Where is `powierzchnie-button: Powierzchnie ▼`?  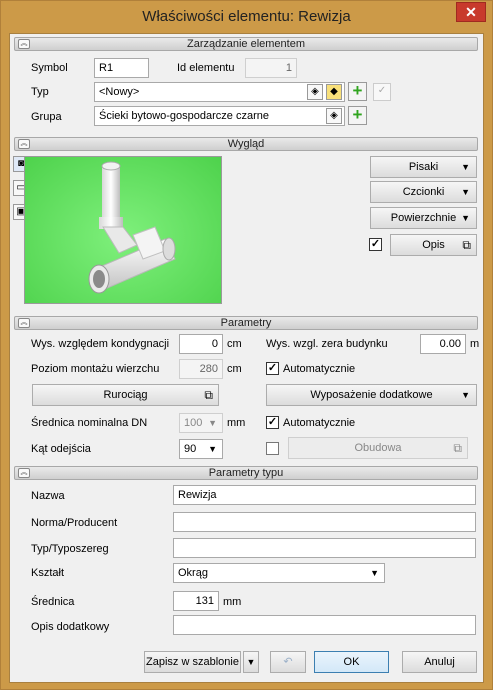 powierzchnie-button: Powierzchnie ▼ is located at coordinates (423, 218).